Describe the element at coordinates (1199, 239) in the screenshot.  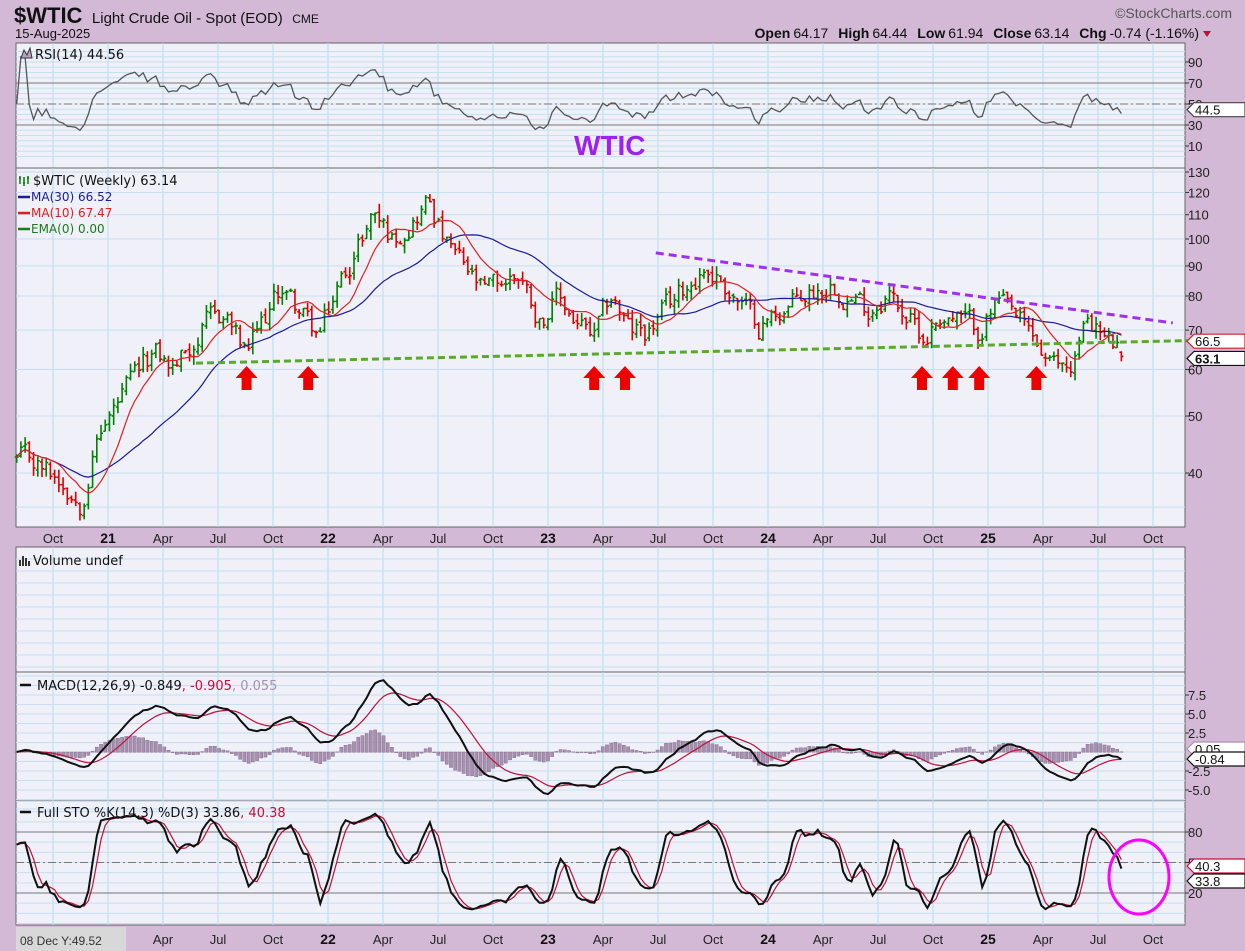
I see `price-tick-label: 100` at that location.